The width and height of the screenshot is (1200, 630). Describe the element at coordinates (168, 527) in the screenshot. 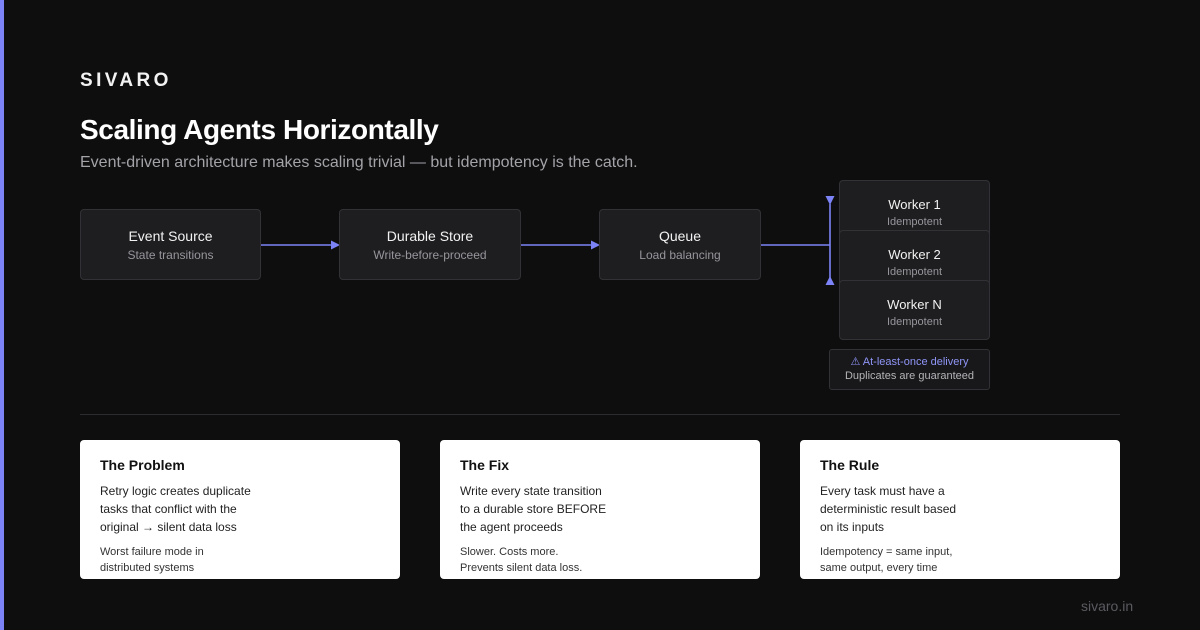

I see `card-line: original → silent data loss` at that location.